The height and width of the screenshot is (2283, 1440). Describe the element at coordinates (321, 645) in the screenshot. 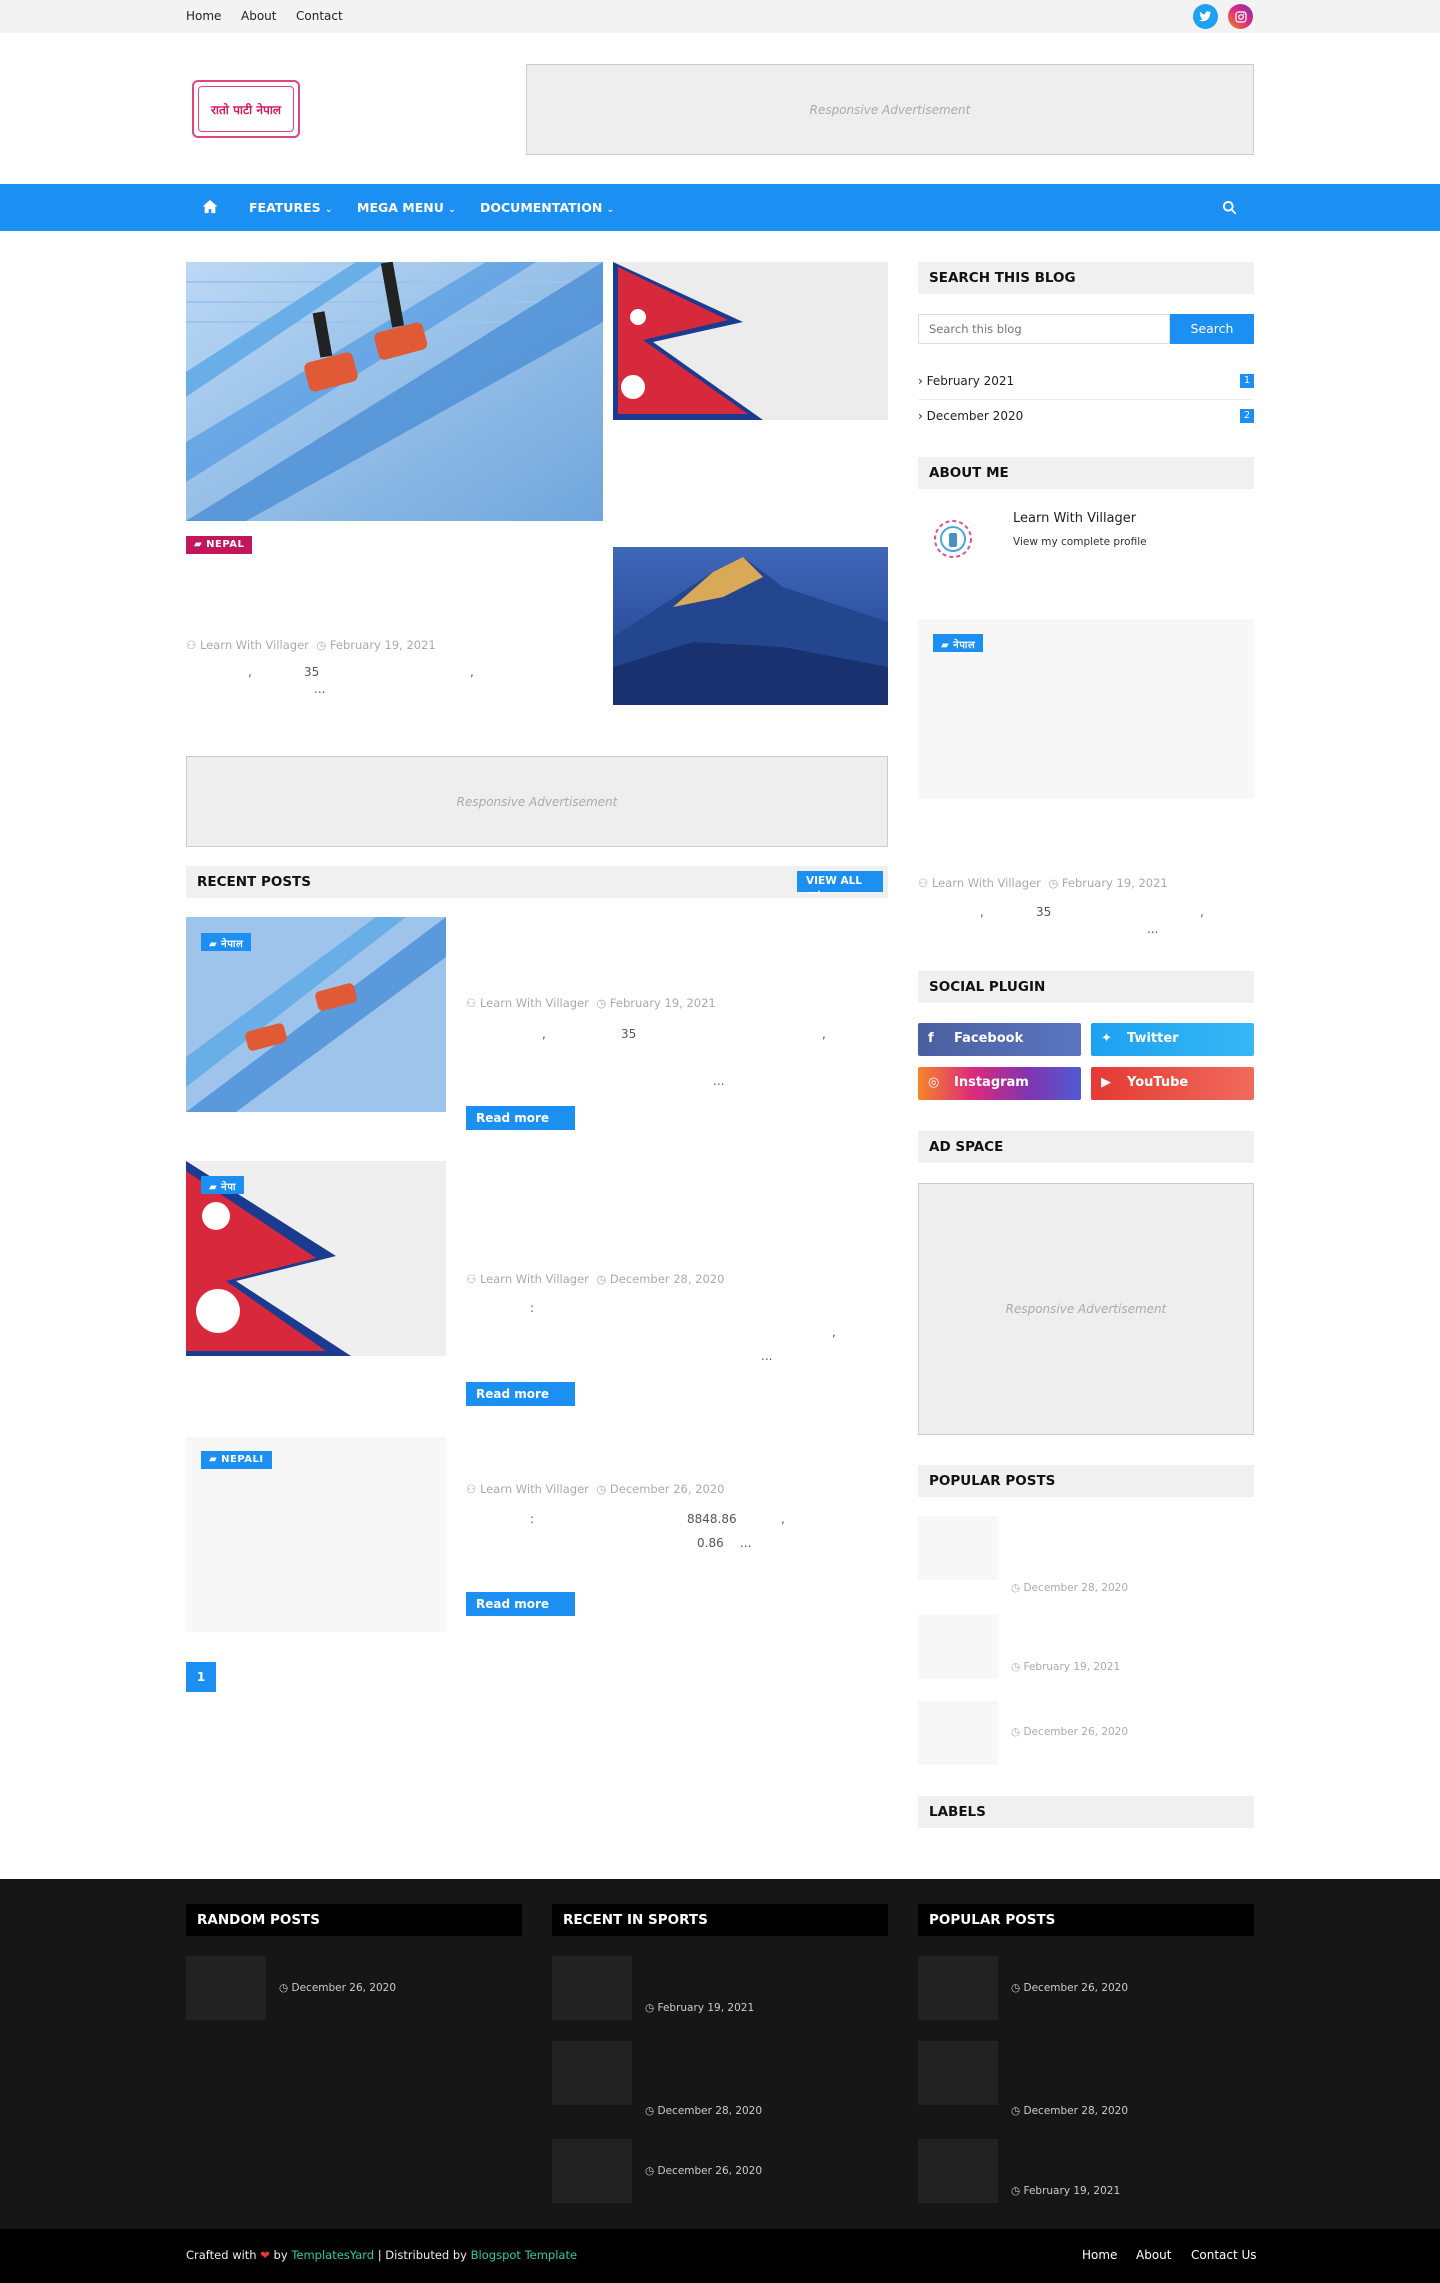

I see `clock-icon: ◷` at that location.